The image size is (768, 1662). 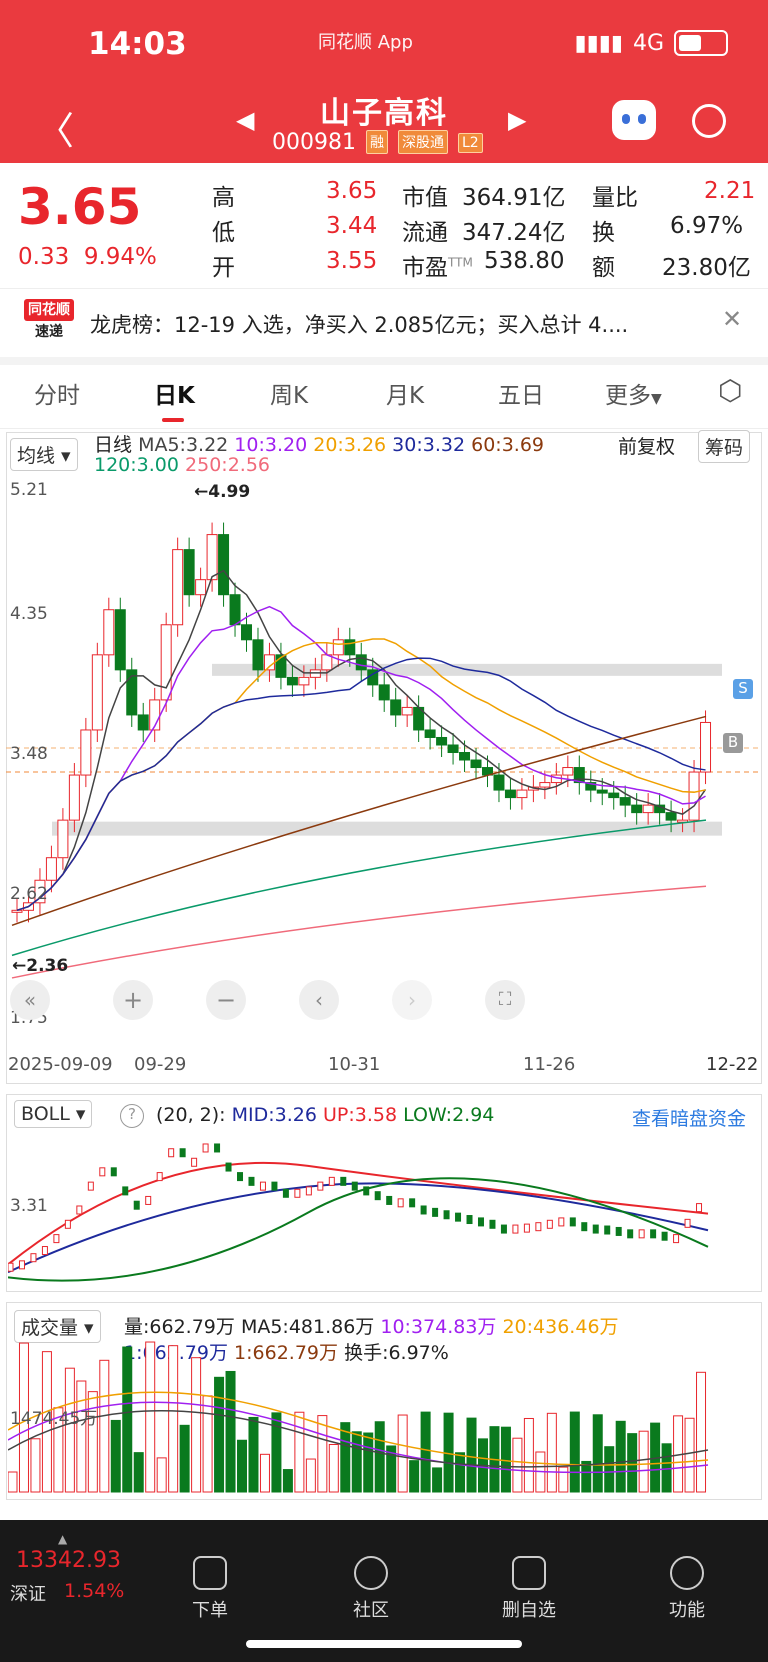 I want to click on volume-dropdown: 成交量 ▾, so click(x=57, y=1326).